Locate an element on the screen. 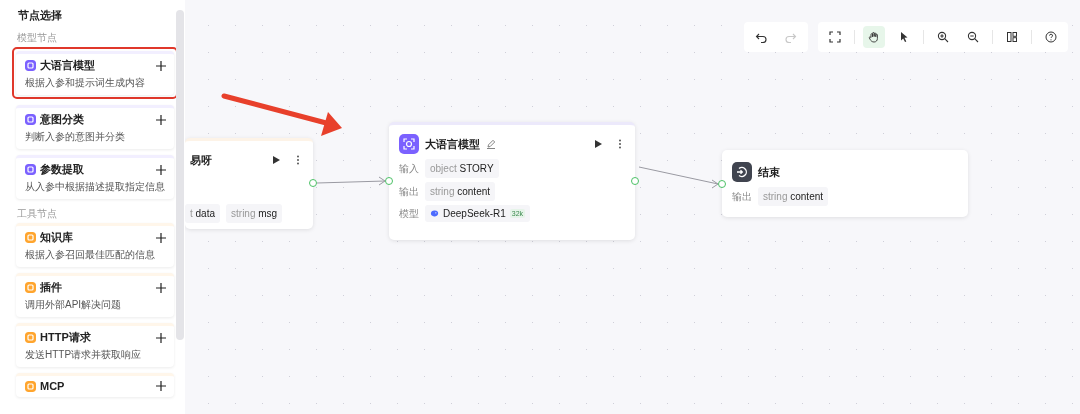 This screenshot has height=414, width=1080. node-card: 知识库 根据入参召回最佳匹配的信息 is located at coordinates (95, 245).